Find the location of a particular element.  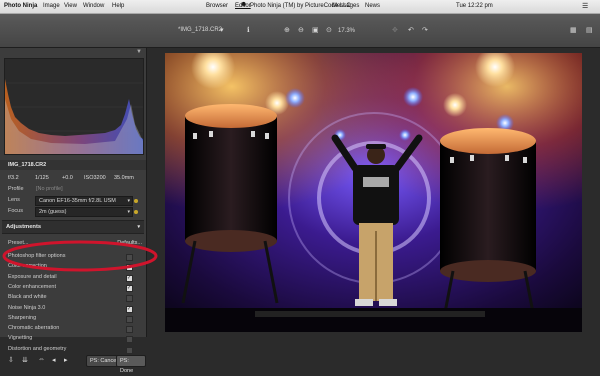

ps-done-button: PS: Done is located at coordinates (131, 364).